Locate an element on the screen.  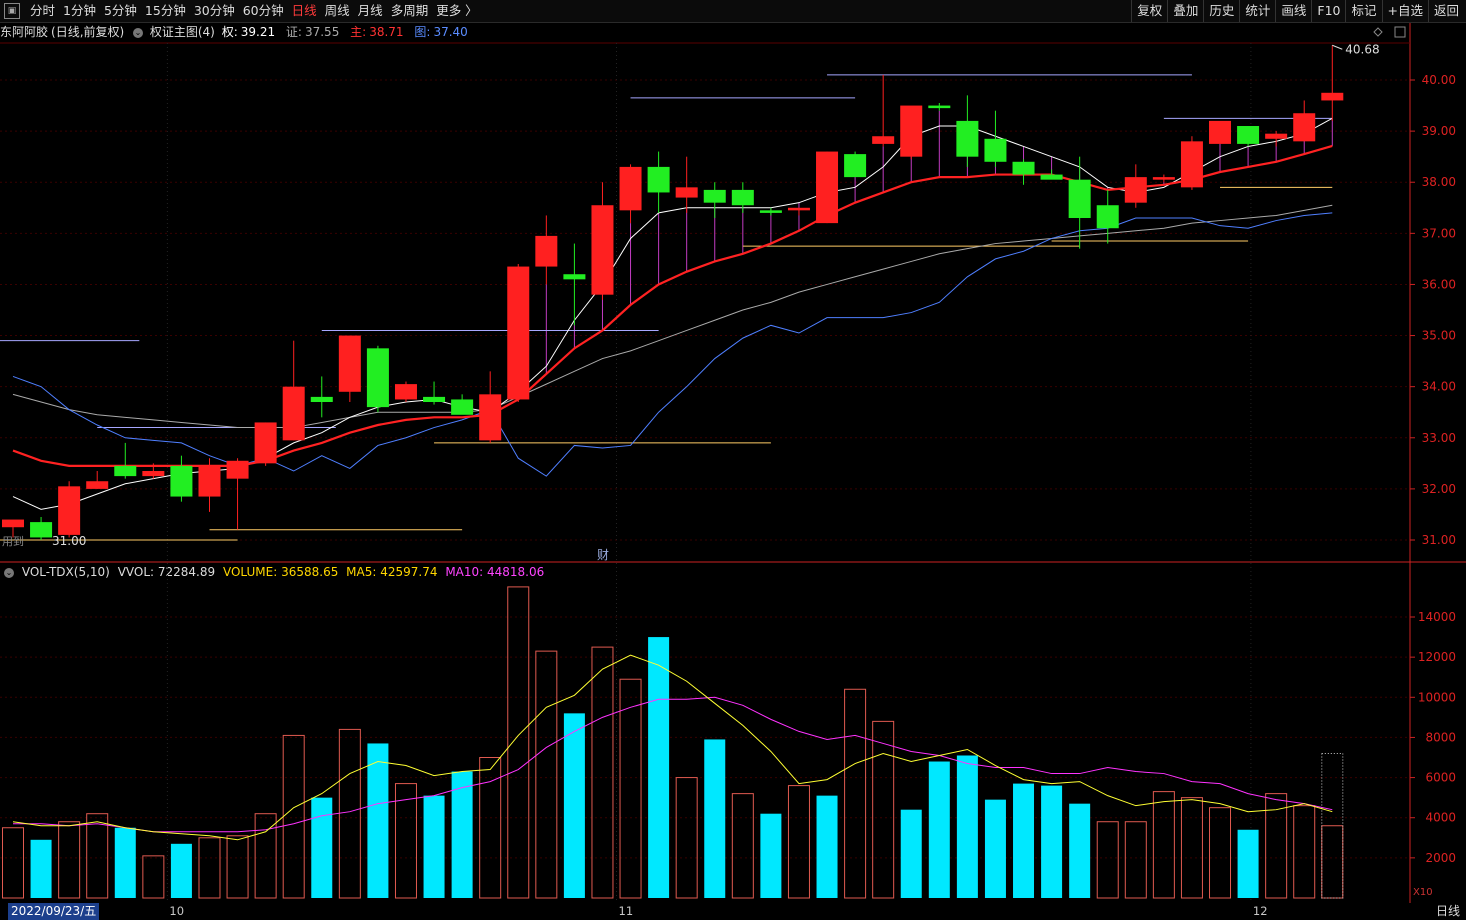
vol-tick-label-2: 6000 is located at coordinates (1440, 778).